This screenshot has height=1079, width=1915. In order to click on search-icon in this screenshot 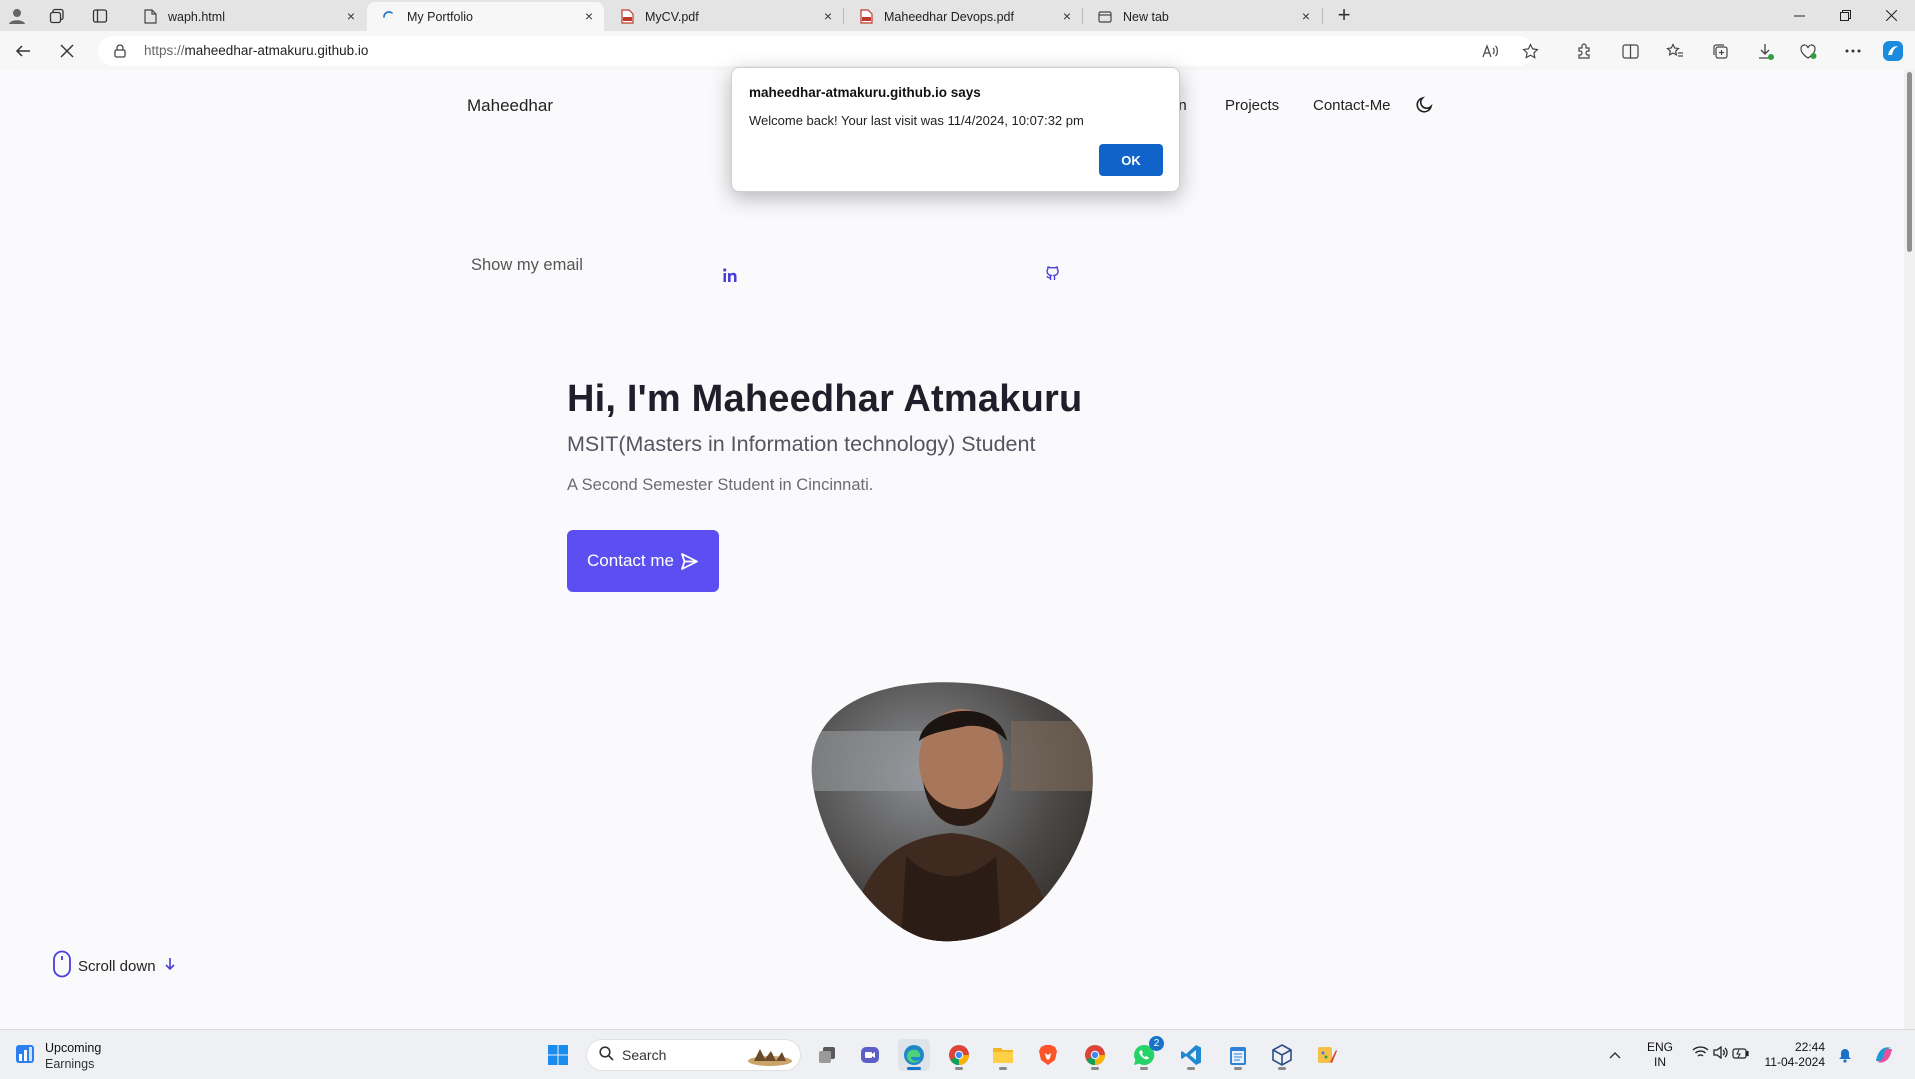, I will do `click(606, 1055)`.